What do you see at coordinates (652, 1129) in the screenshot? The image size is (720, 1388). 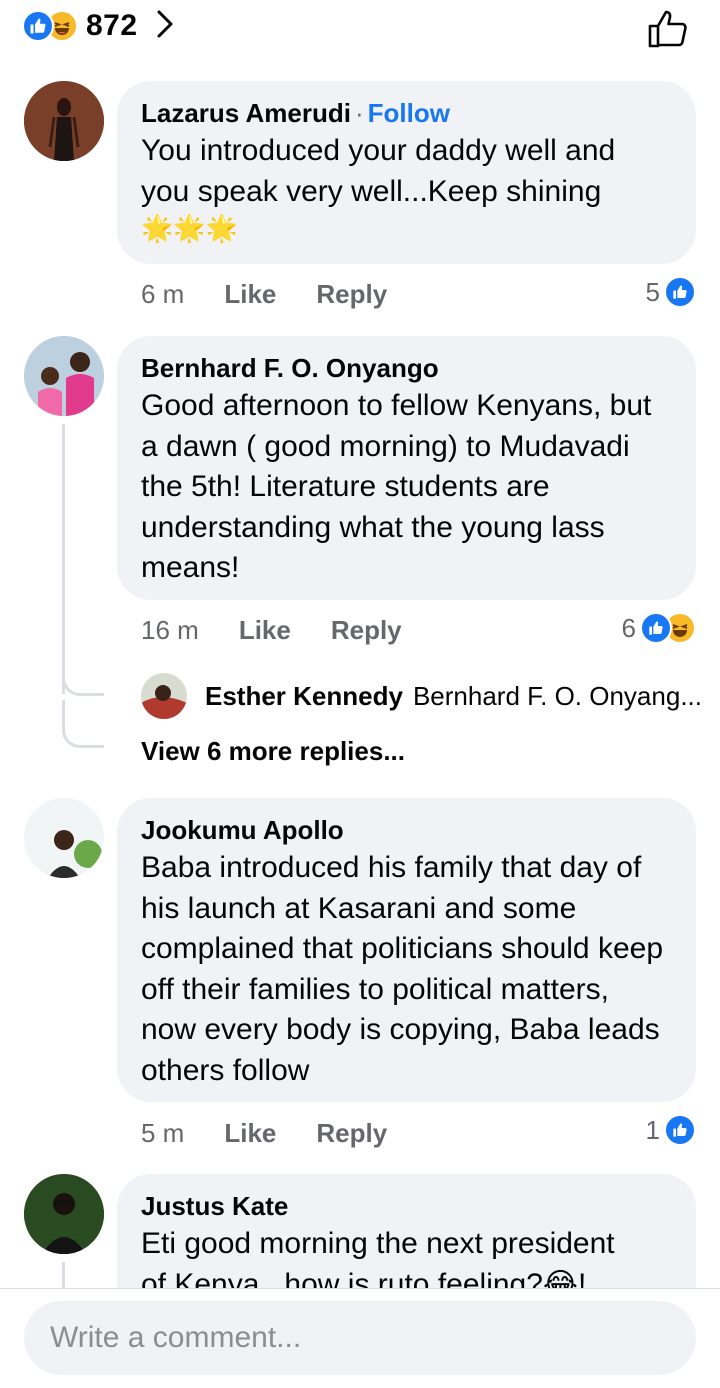 I see `reaction-count: 1` at bounding box center [652, 1129].